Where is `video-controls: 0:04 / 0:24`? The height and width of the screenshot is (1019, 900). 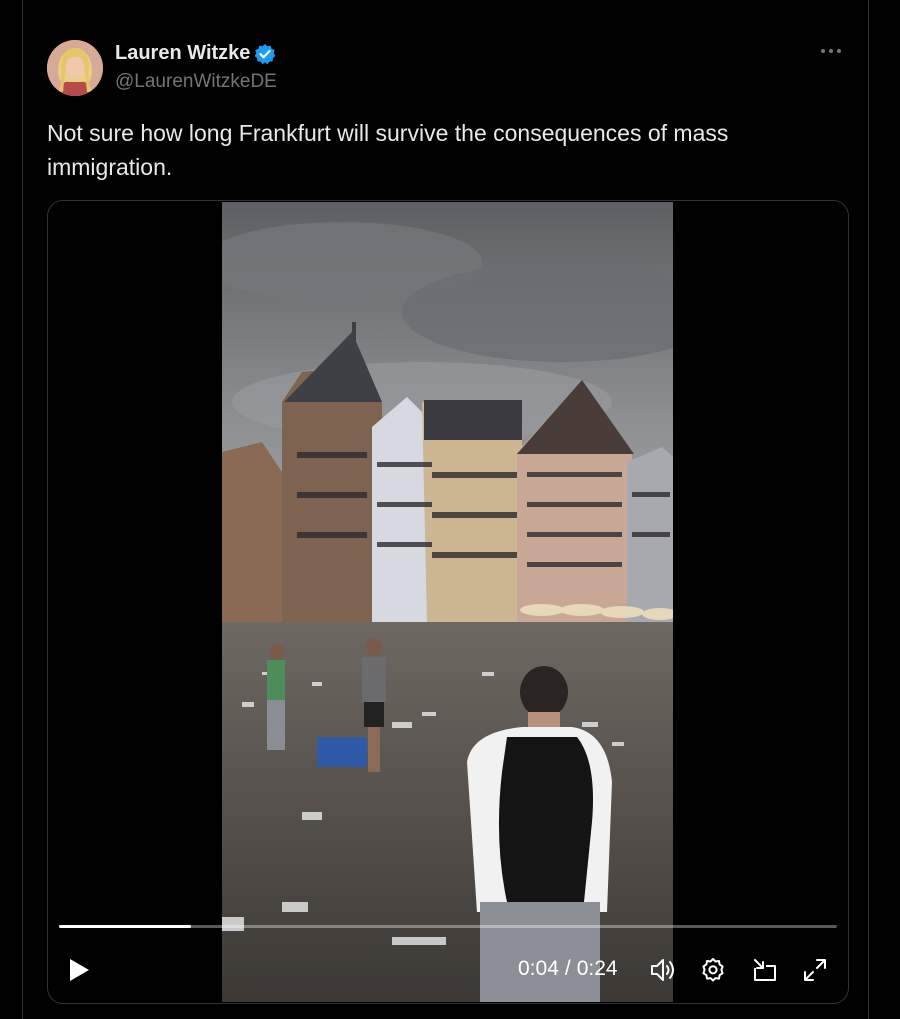
video-controls: 0:04 / 0:24 is located at coordinates (448, 969).